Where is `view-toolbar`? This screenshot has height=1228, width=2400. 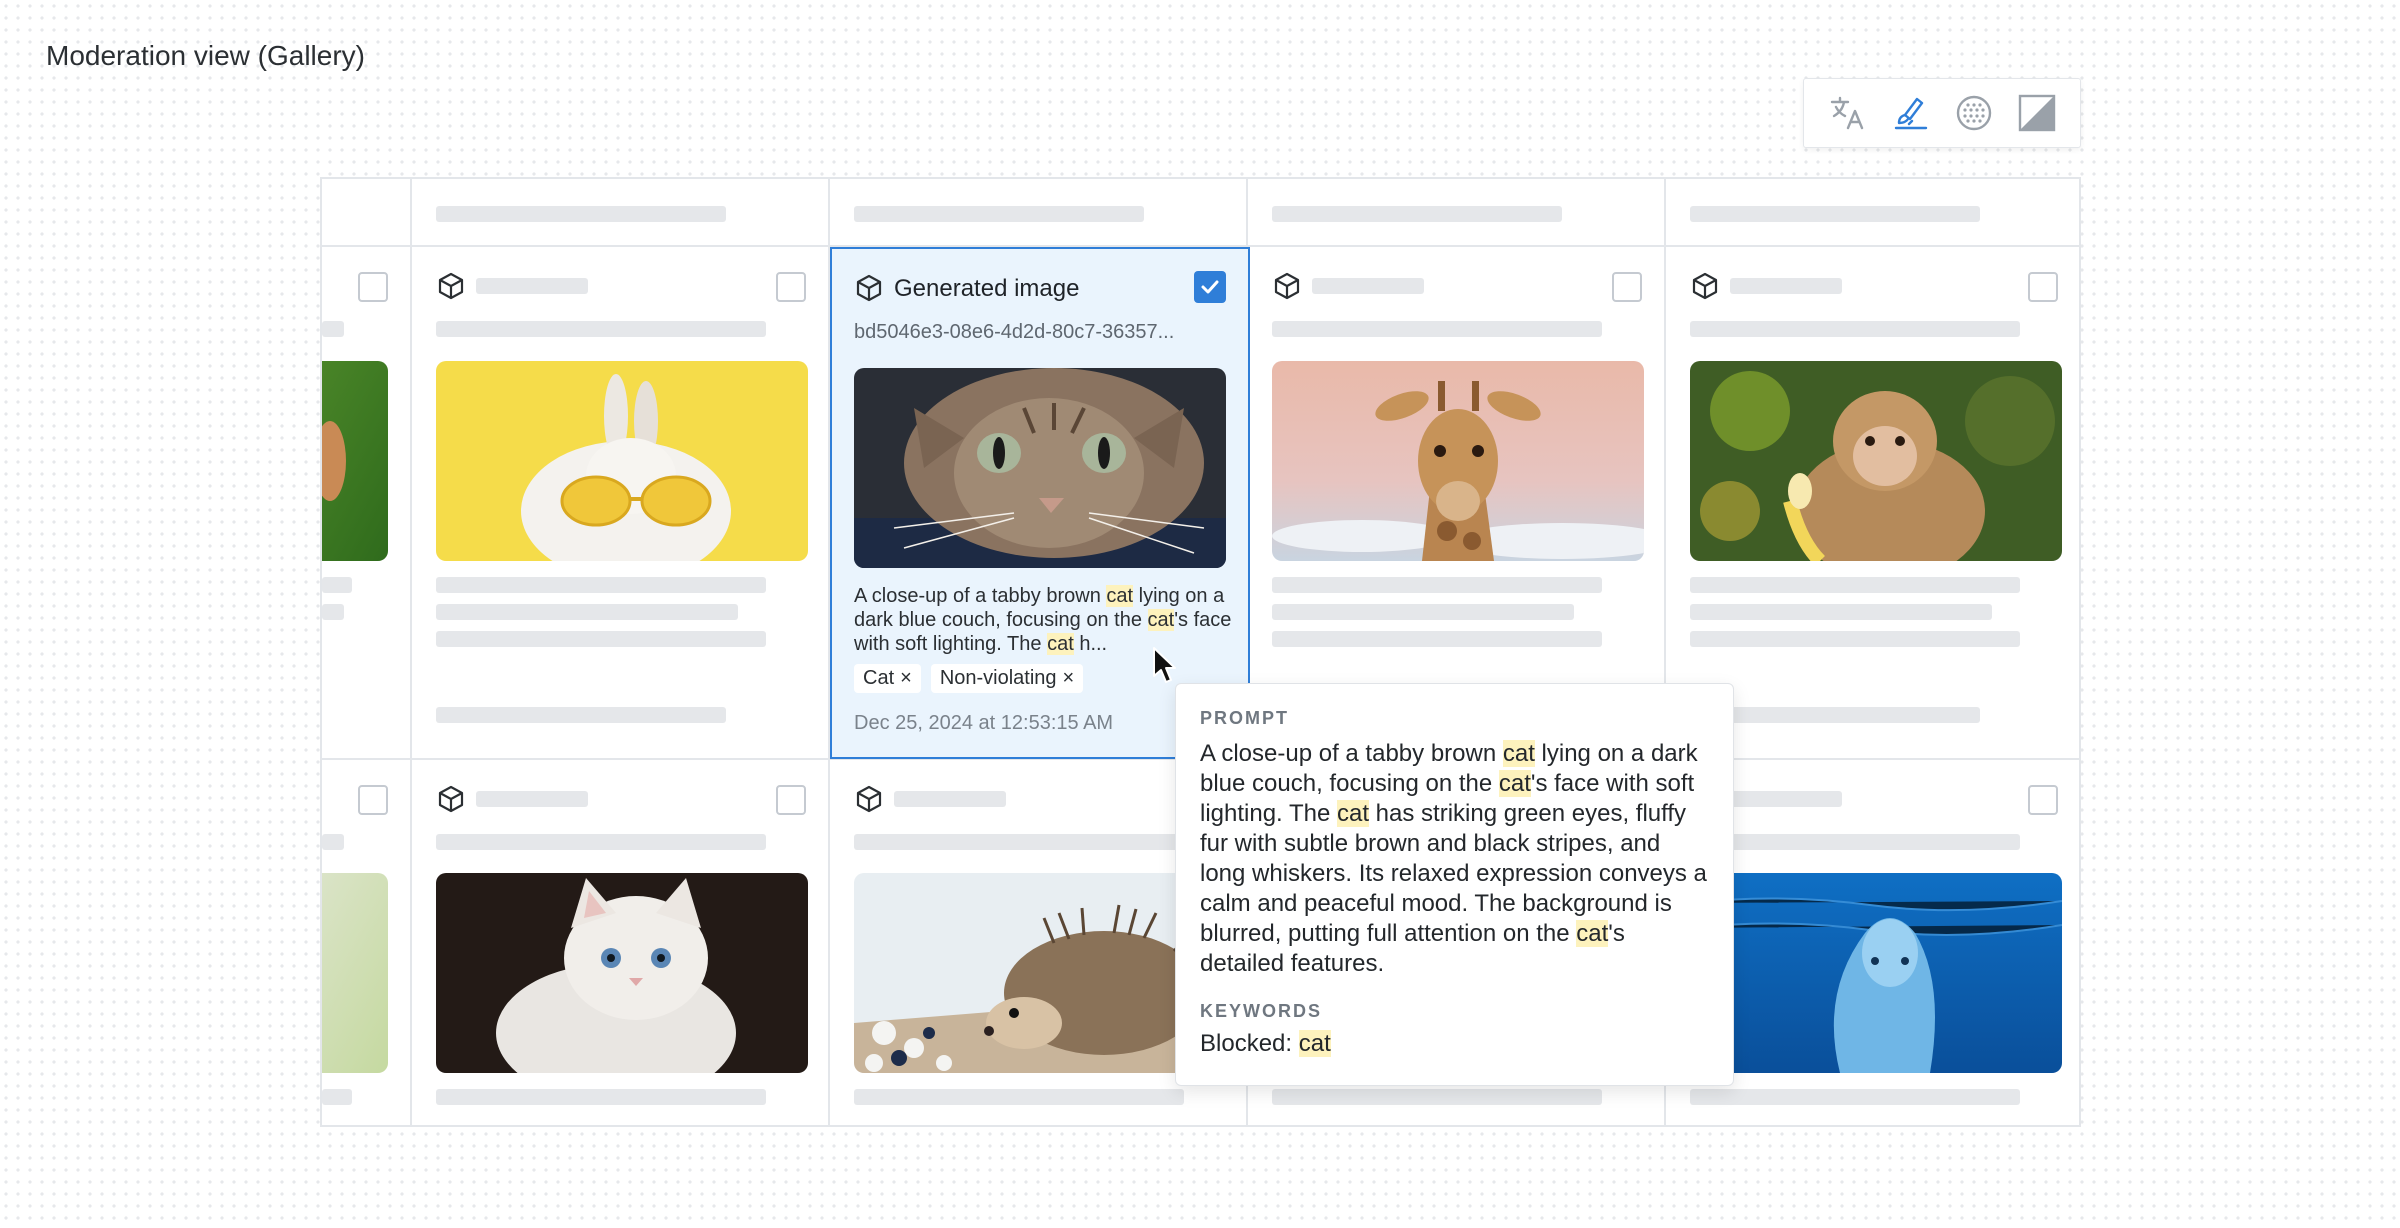 view-toolbar is located at coordinates (1942, 113).